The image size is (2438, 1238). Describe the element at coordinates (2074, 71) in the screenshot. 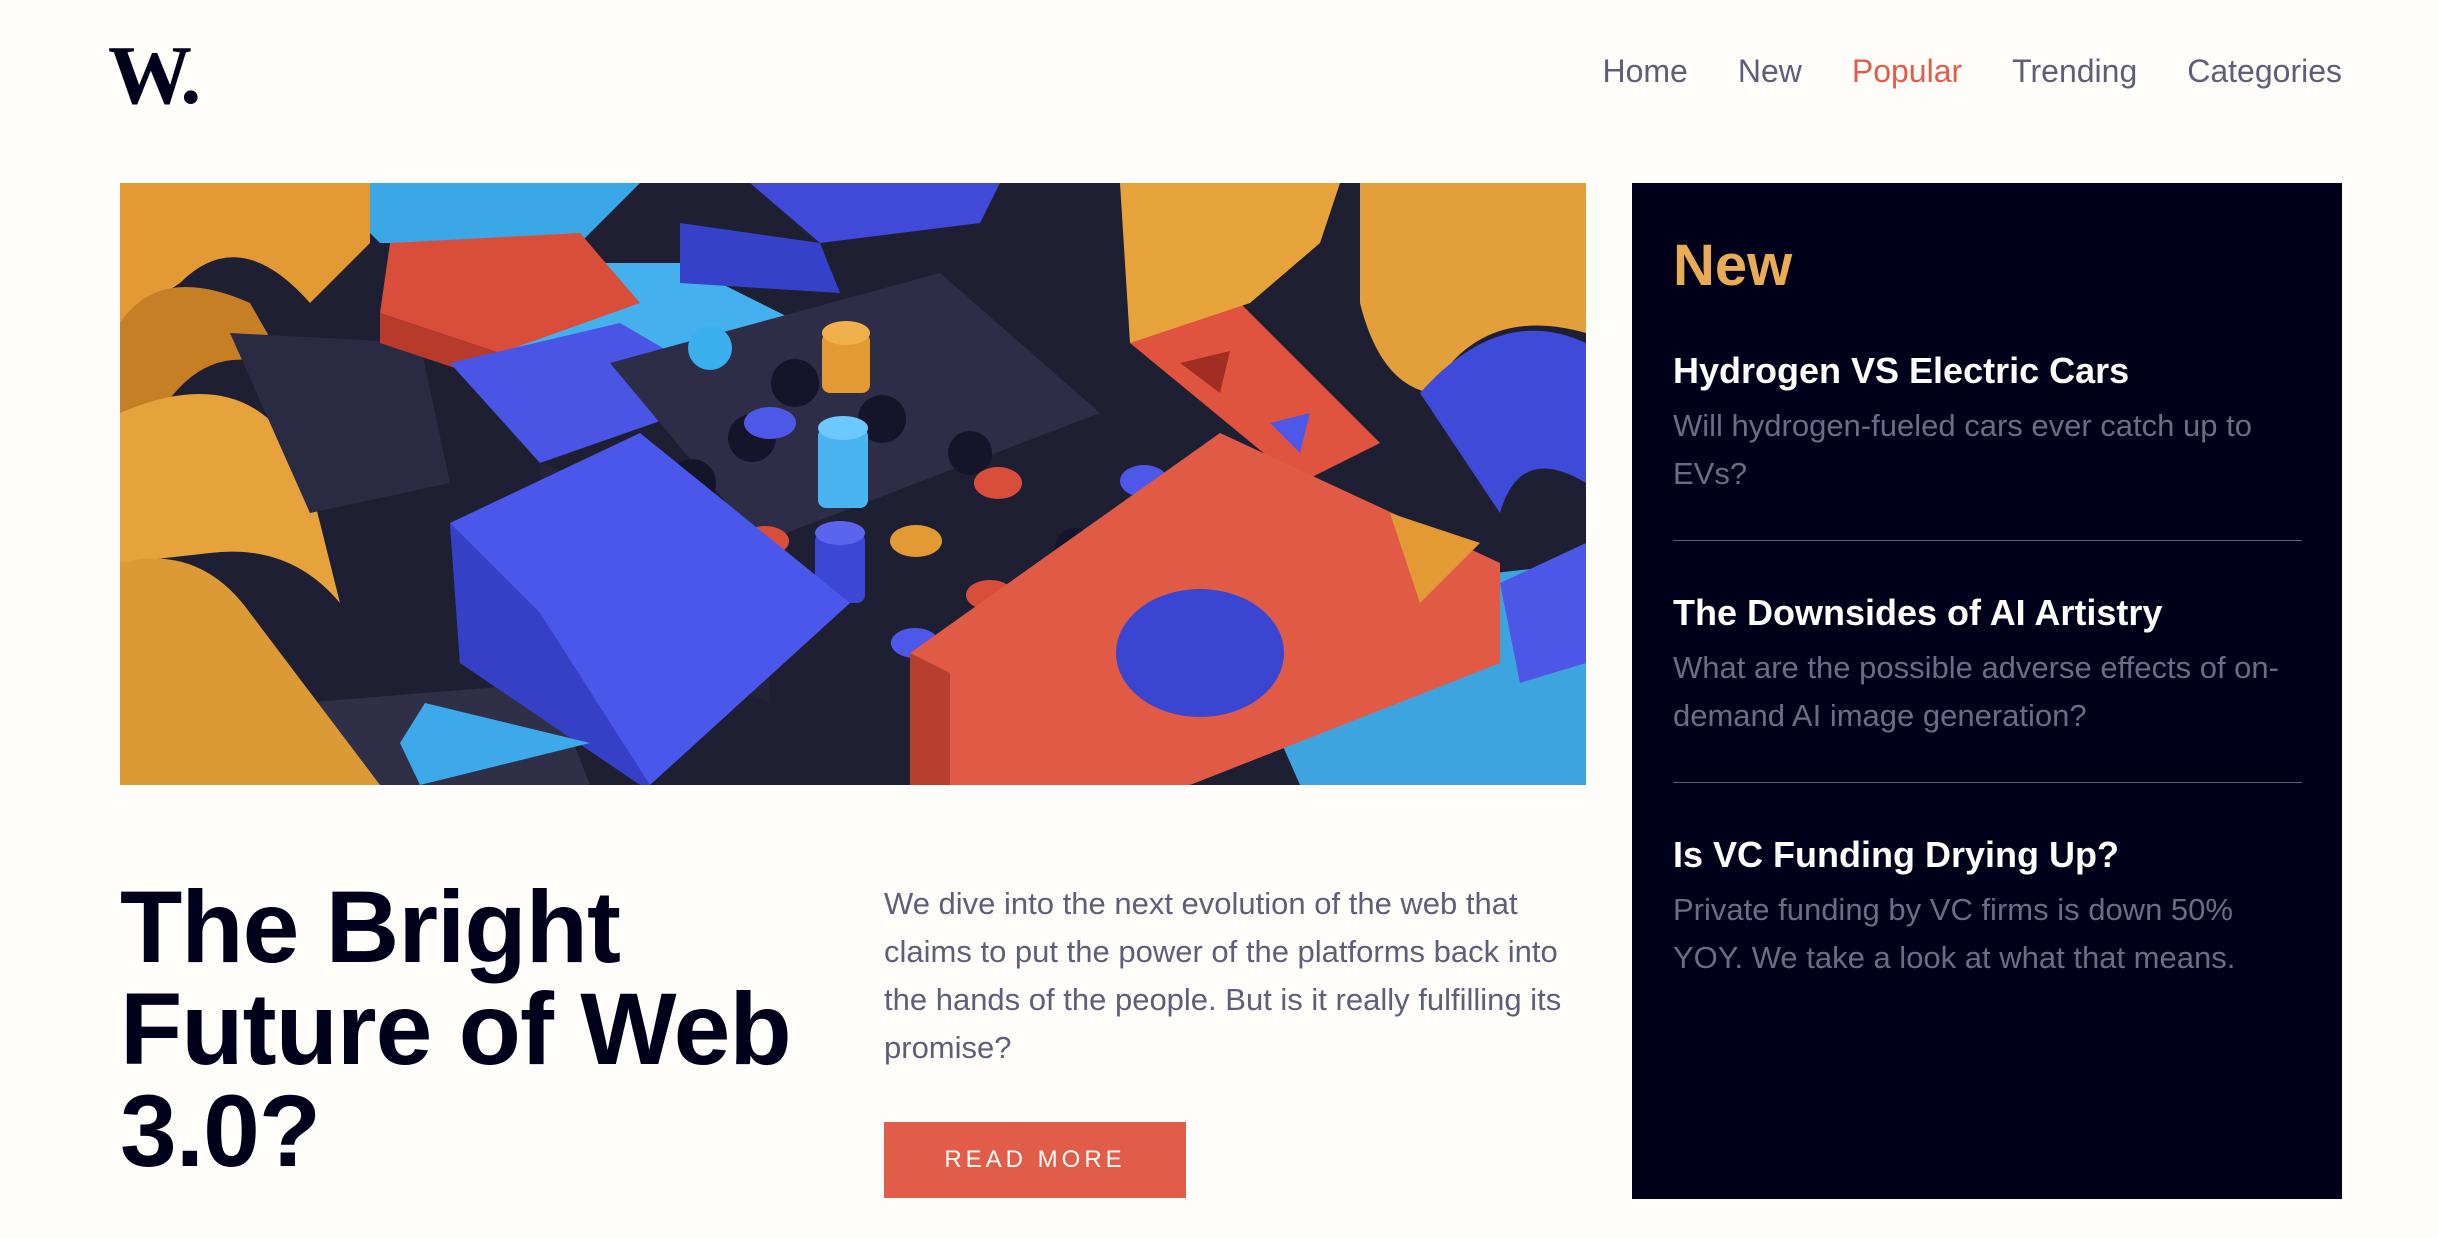

I see `nav-trending: Trending` at that location.